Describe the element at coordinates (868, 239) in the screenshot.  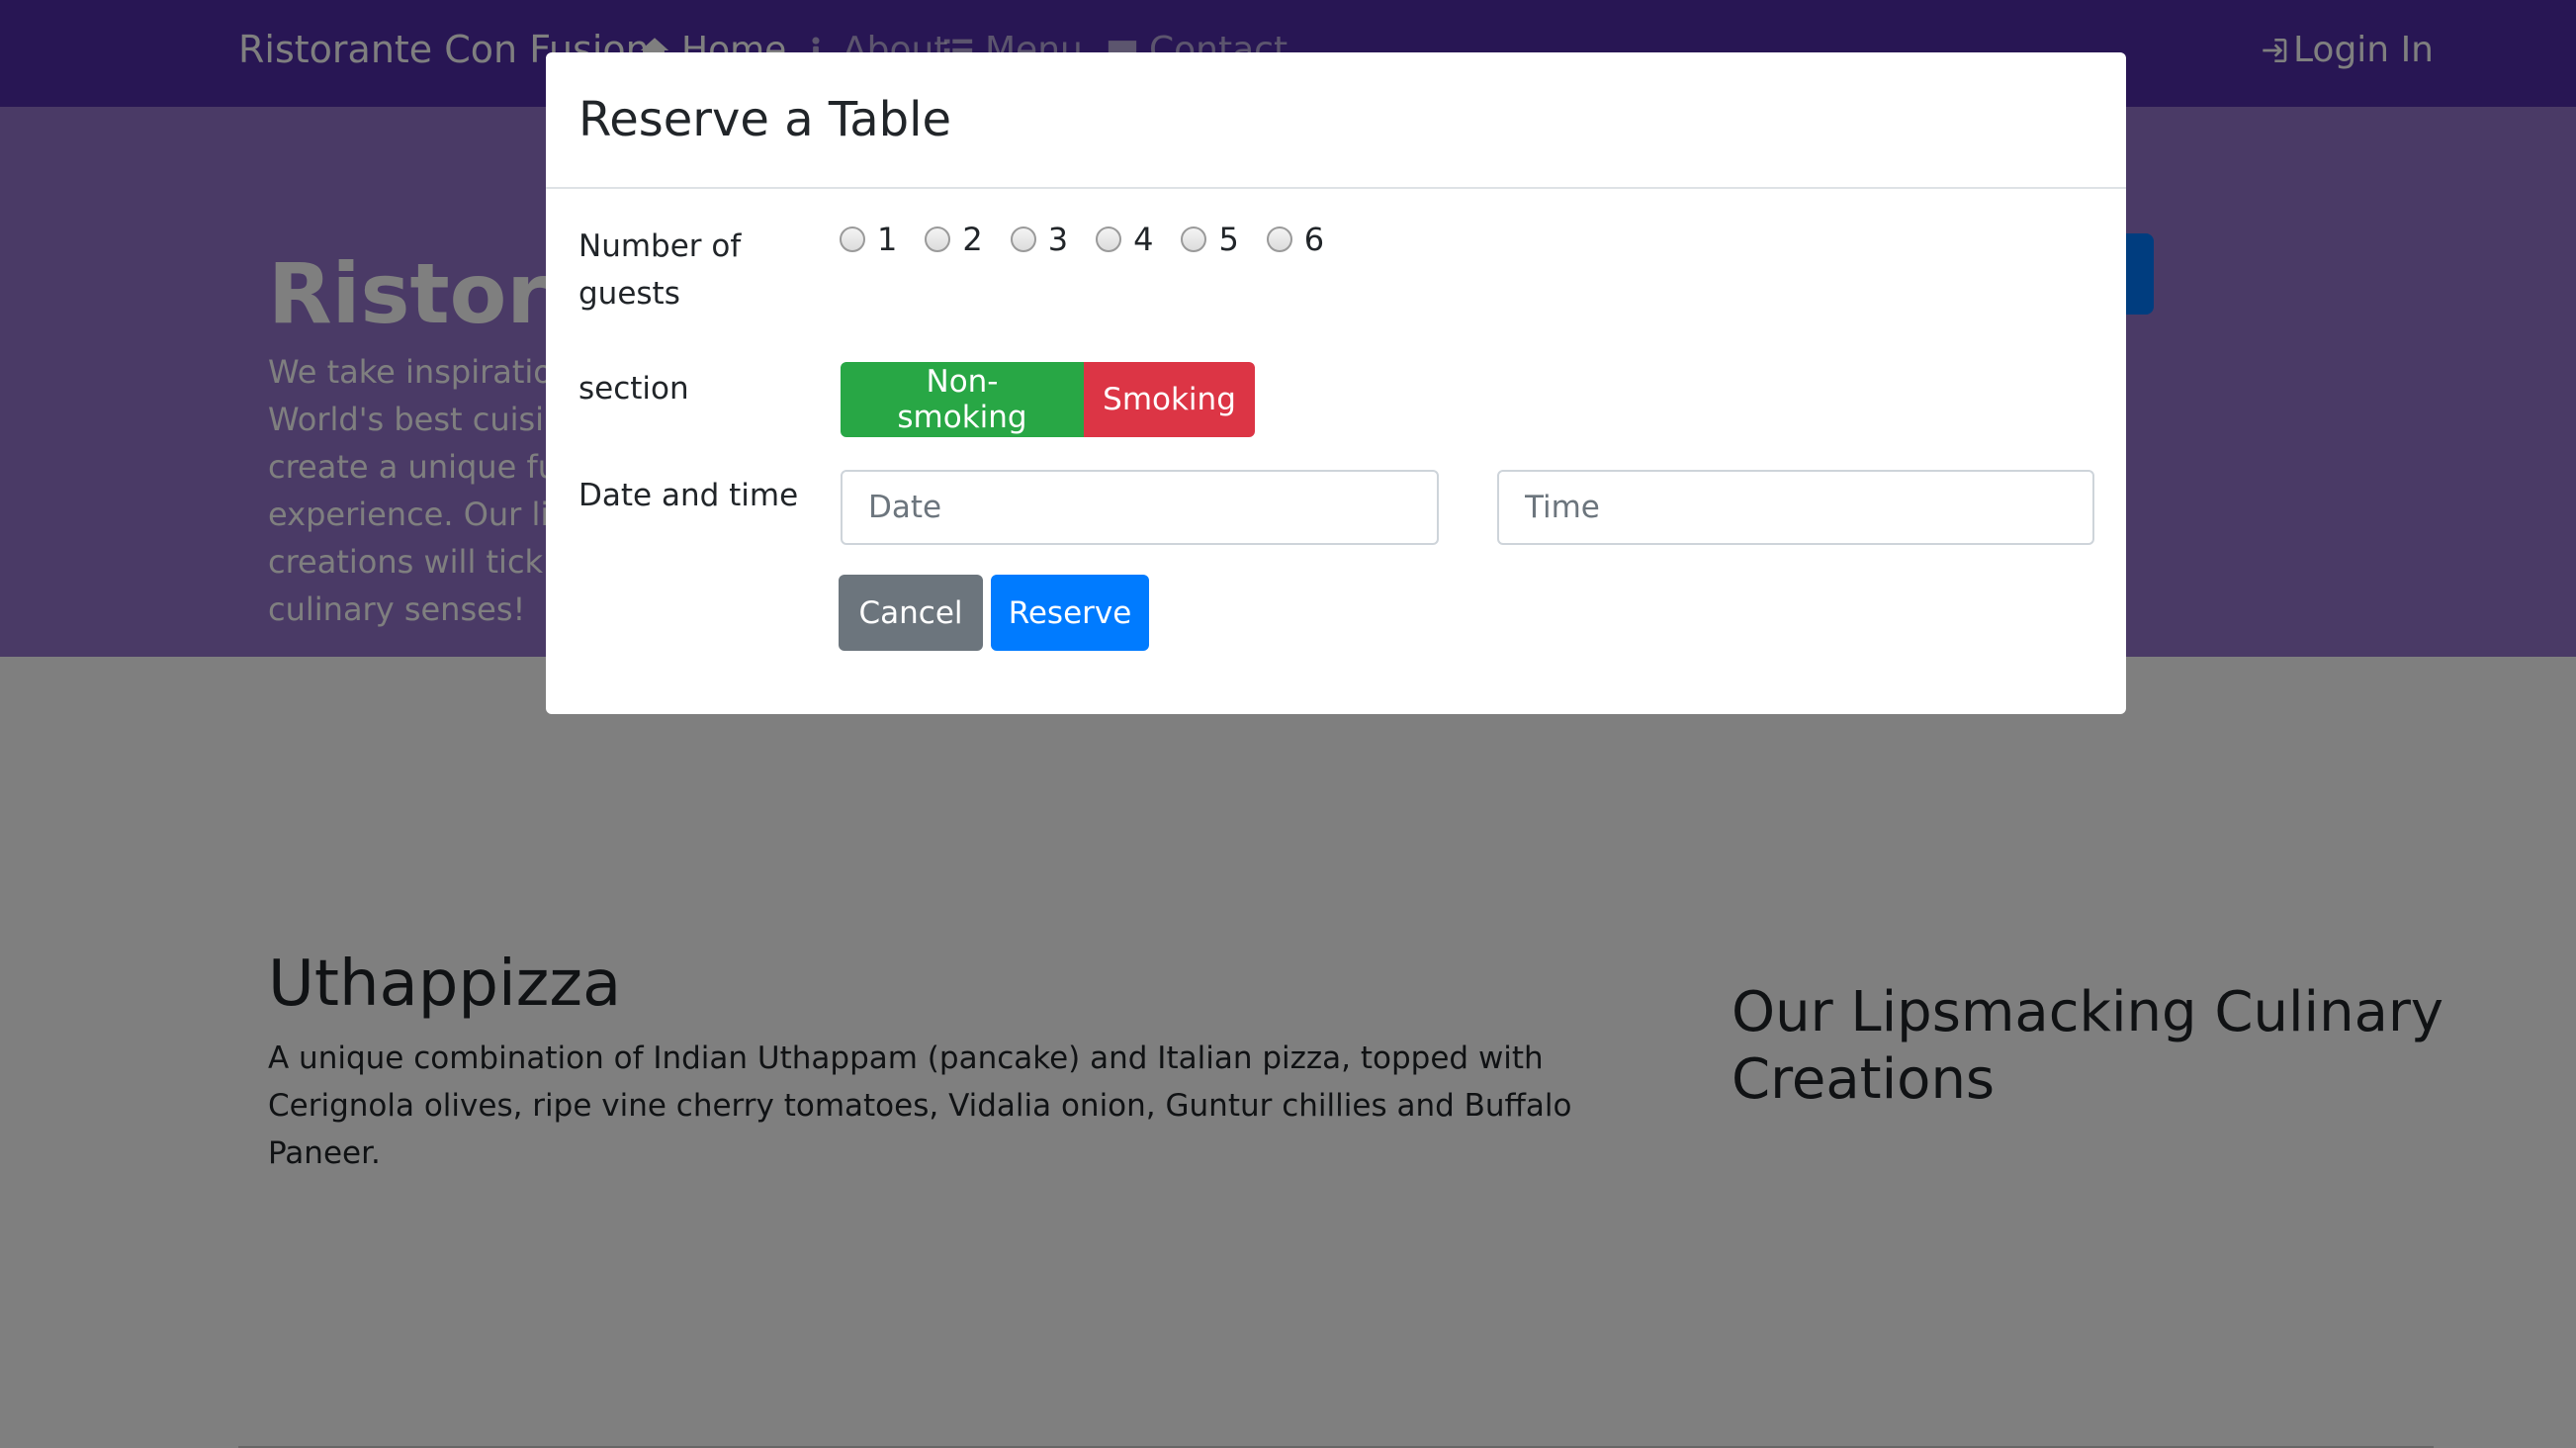
I see `guest-option-1: 1` at that location.